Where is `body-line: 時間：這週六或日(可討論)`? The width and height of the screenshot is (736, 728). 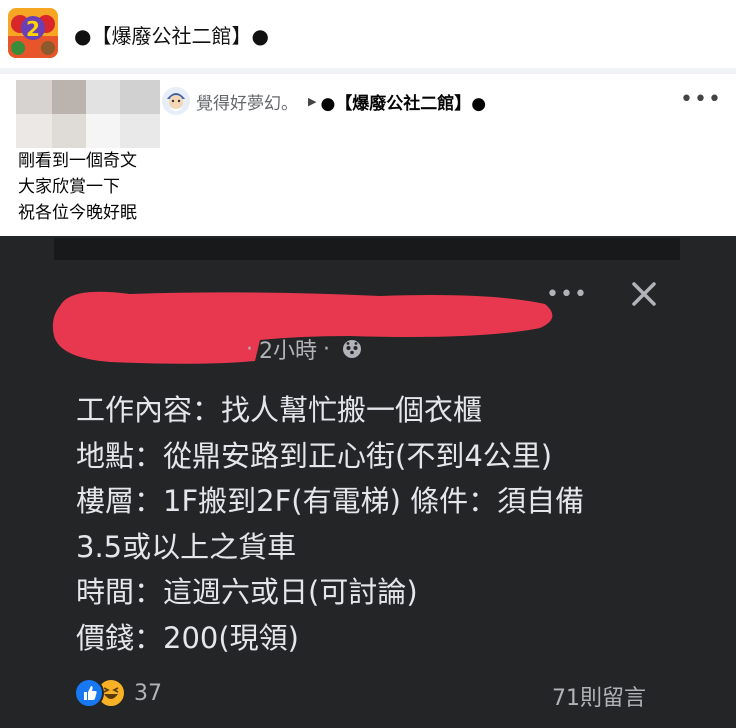
body-line: 時間：這週六或日(可討論) is located at coordinates (247, 592).